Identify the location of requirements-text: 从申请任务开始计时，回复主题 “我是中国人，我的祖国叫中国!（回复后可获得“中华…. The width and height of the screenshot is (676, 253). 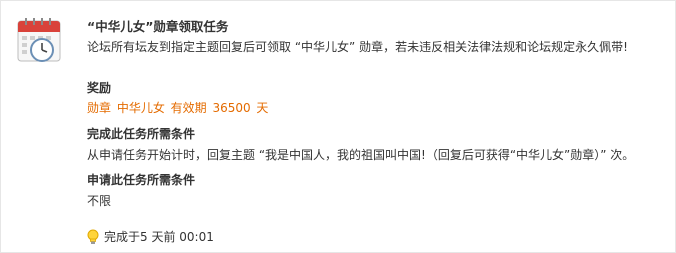
(361, 155).